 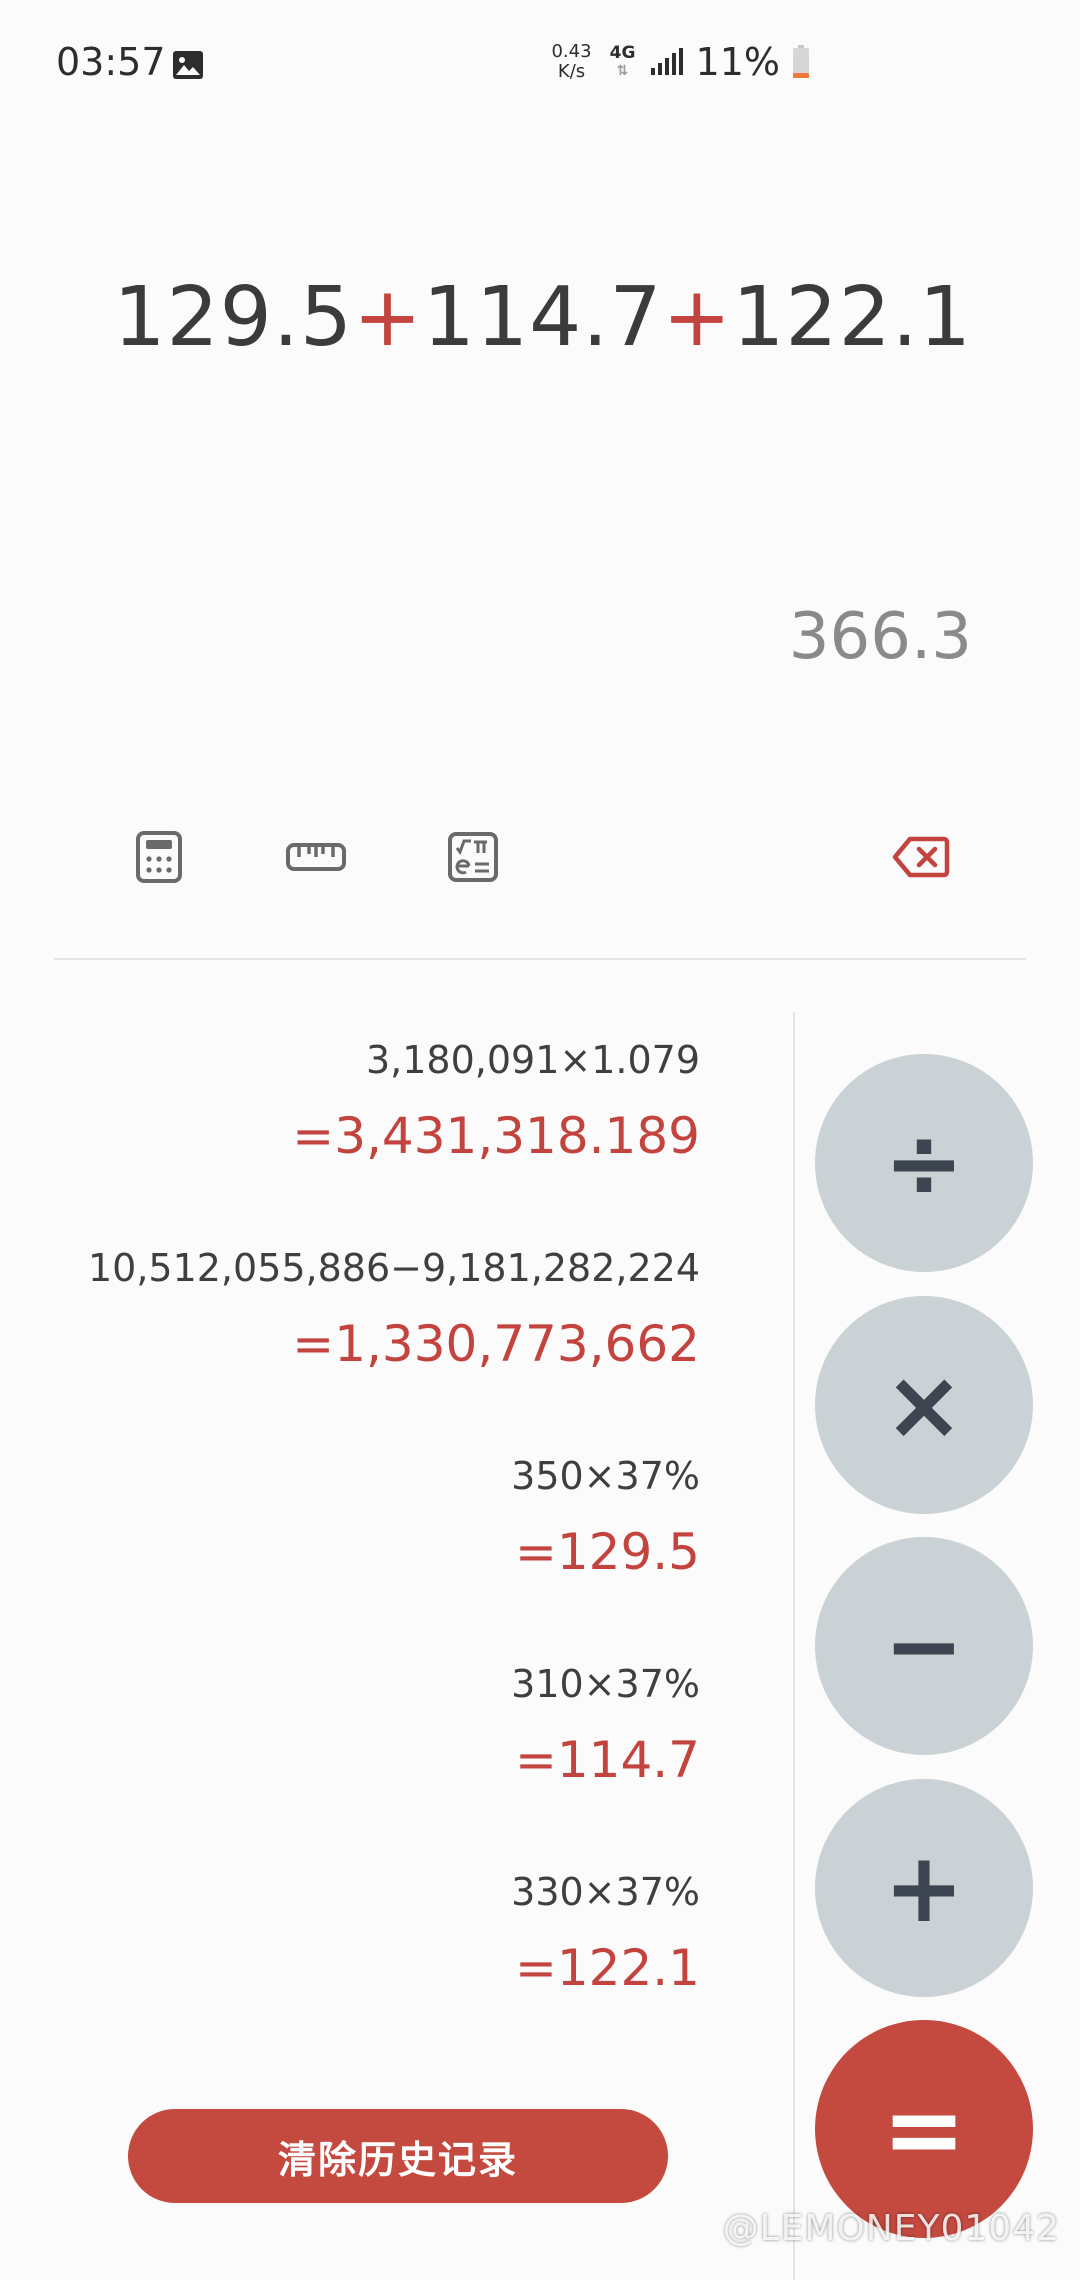 What do you see at coordinates (924, 1405) in the screenshot?
I see `multiply-button: ×` at bounding box center [924, 1405].